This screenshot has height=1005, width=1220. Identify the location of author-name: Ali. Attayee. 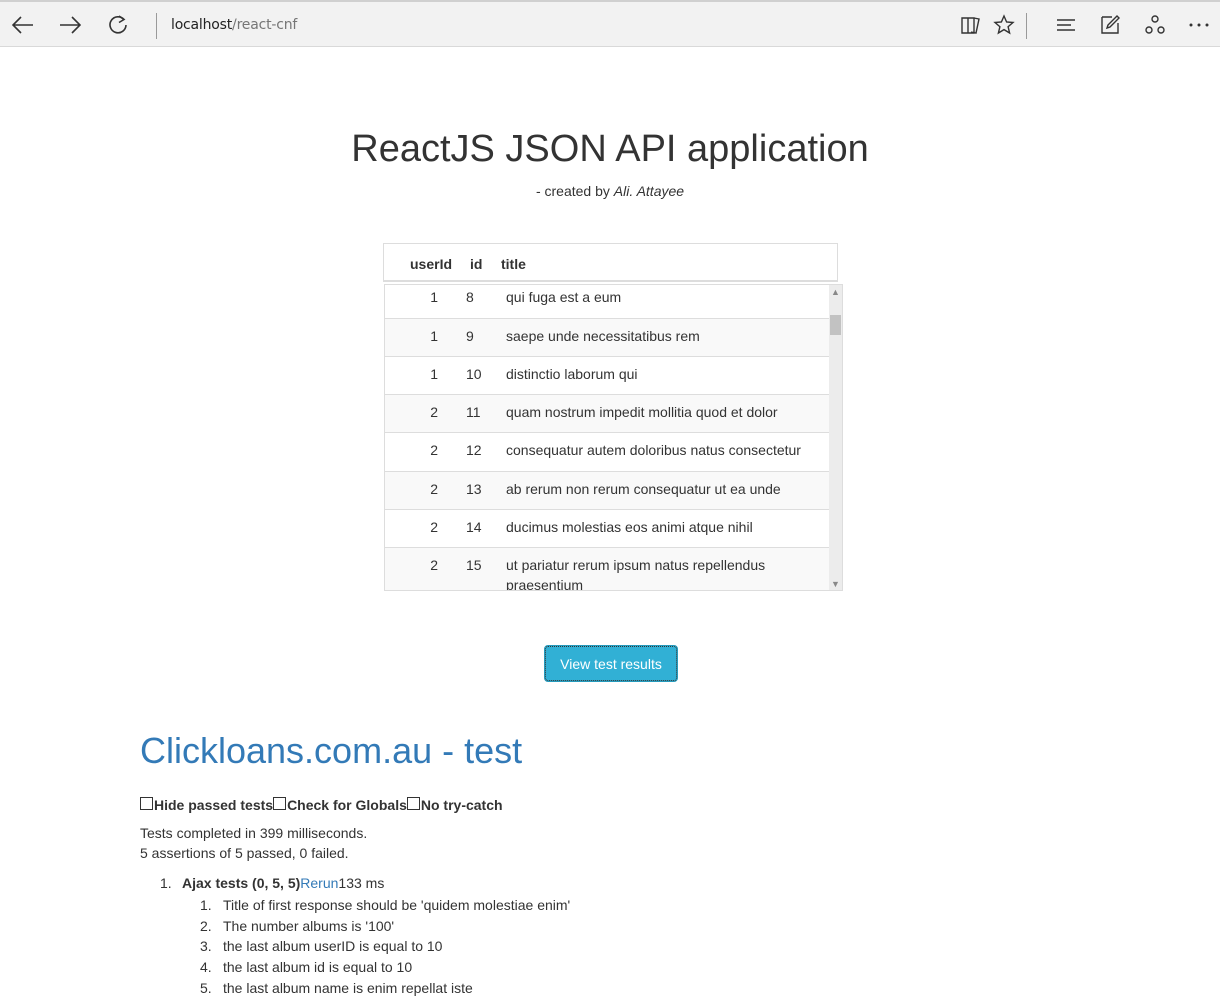
(649, 191).